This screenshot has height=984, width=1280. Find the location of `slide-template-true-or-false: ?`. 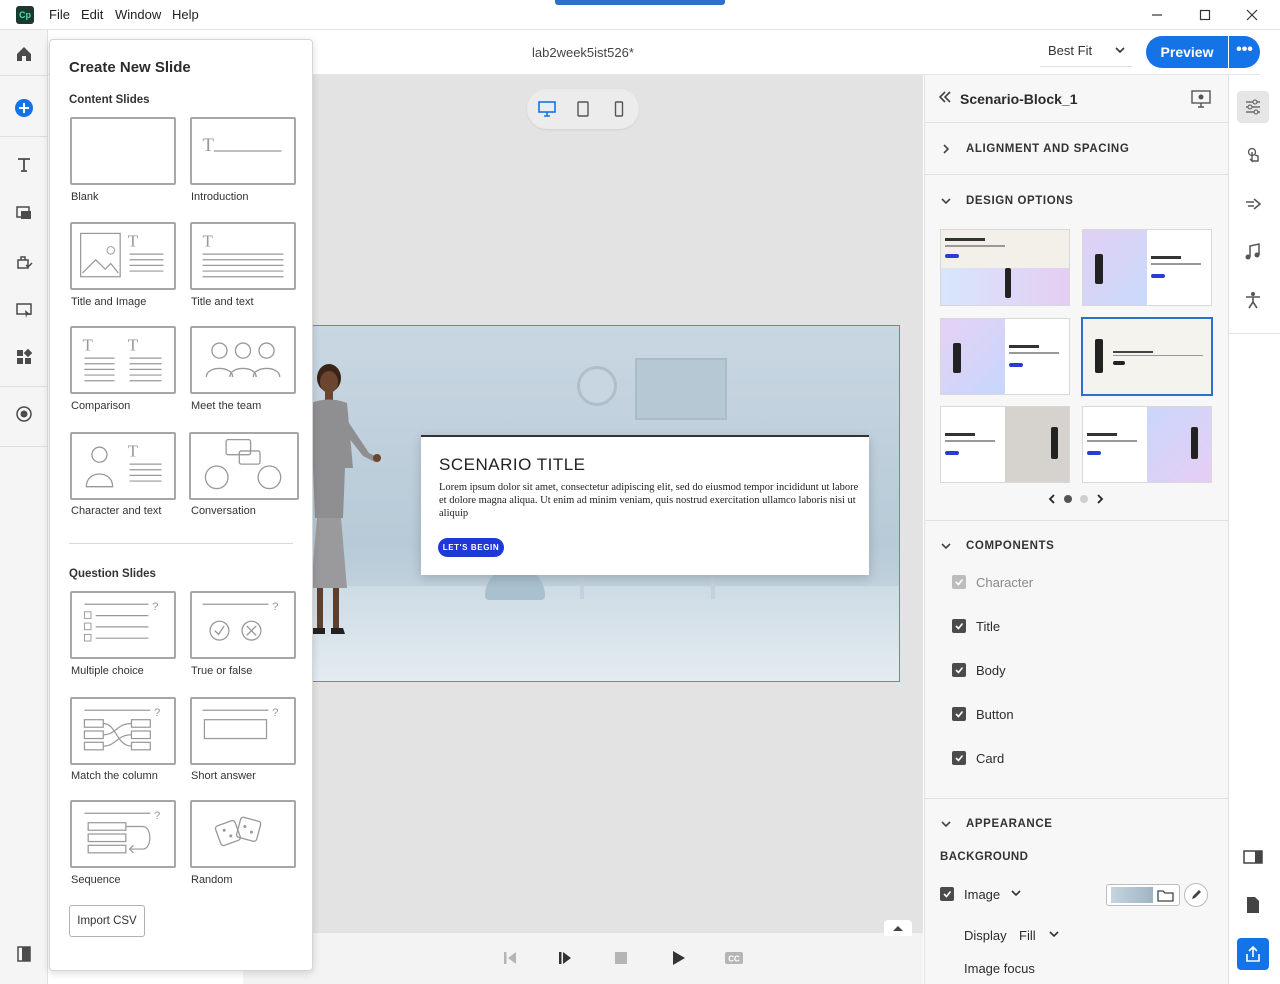

slide-template-true-or-false: ? is located at coordinates (243, 625).